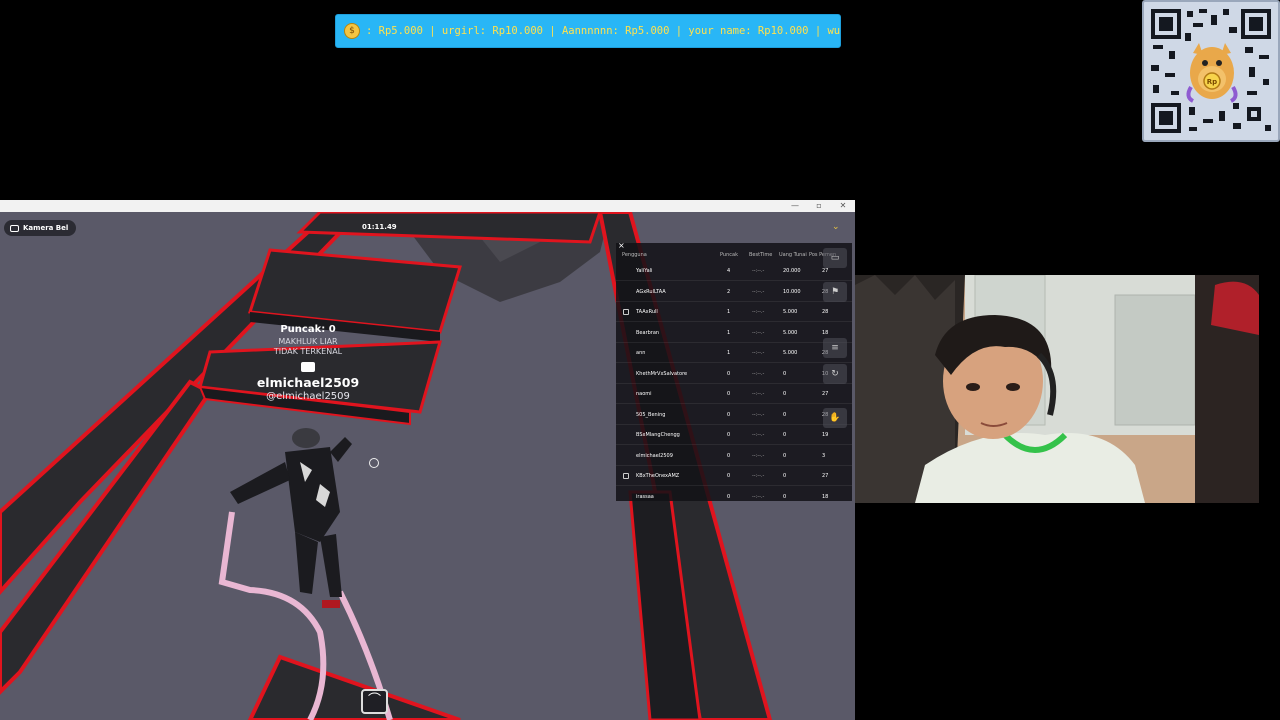 This screenshot has height=720, width=1280. I want to click on row-user: TAAxRull, so click(647, 312).